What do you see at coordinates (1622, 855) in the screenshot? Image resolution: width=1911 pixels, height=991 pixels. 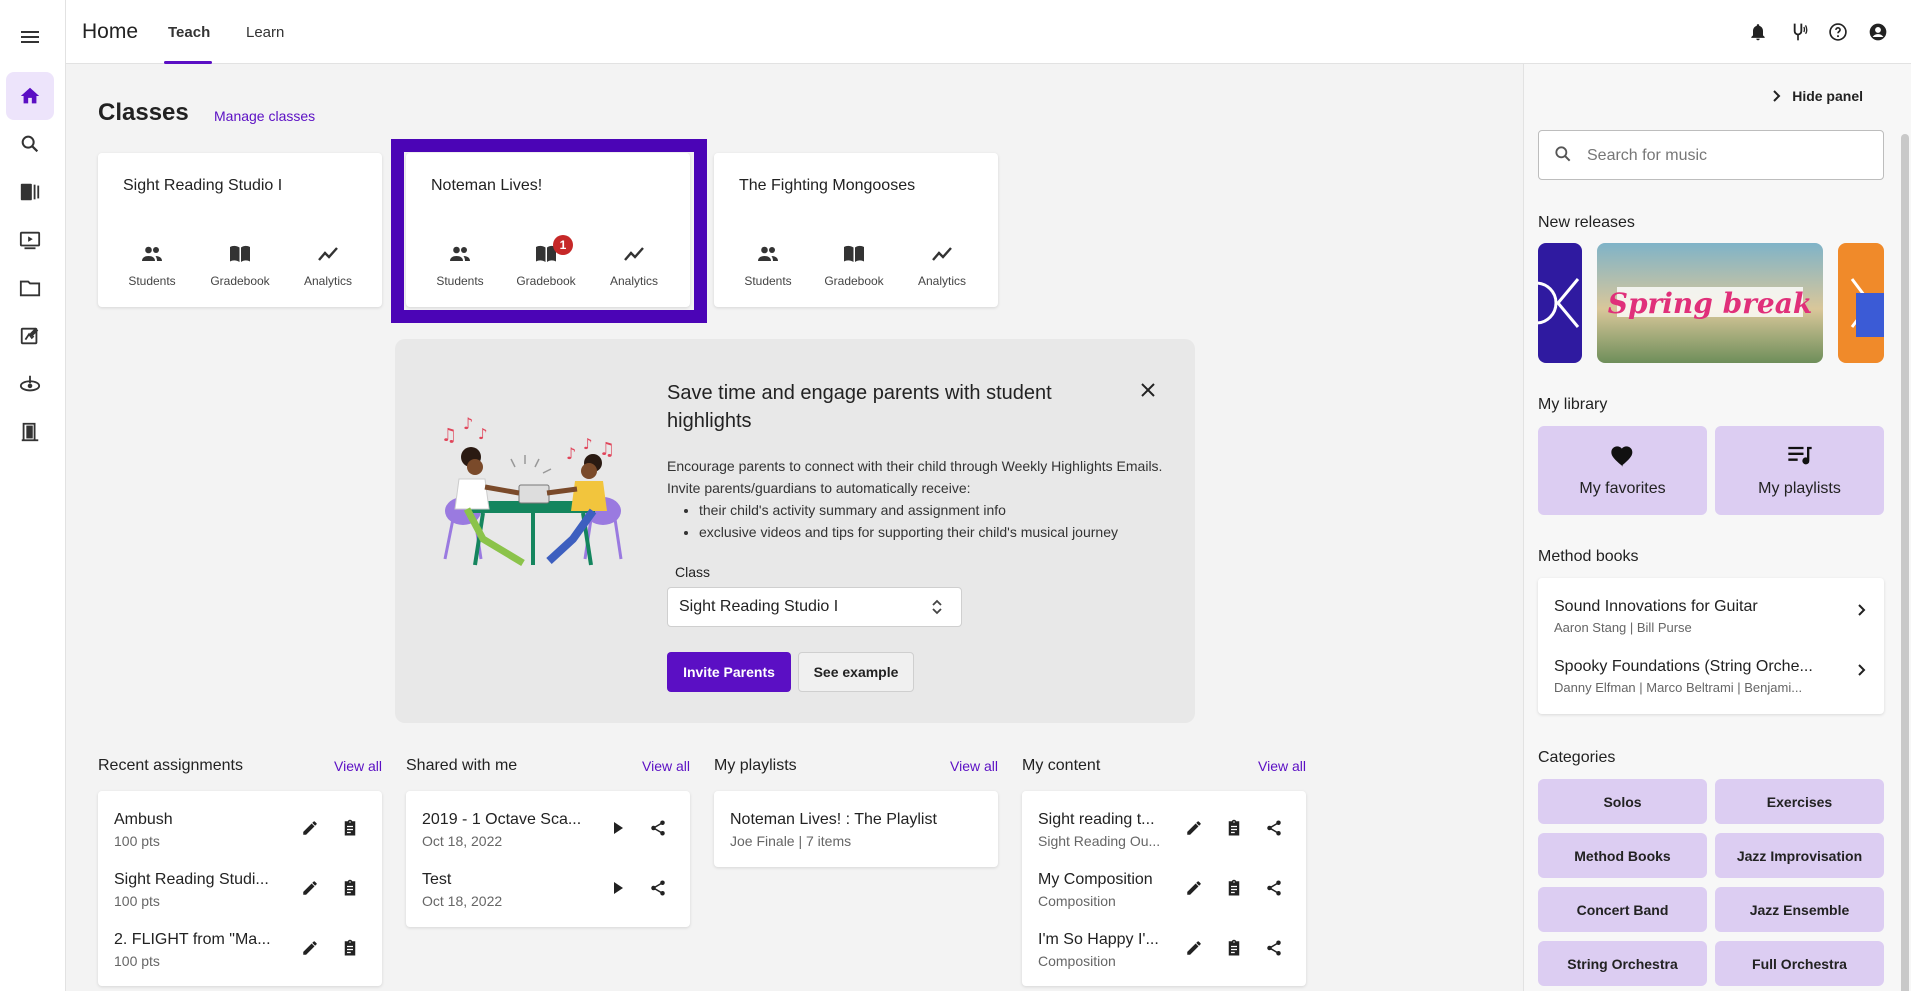 I see `category-chip: Method Books` at bounding box center [1622, 855].